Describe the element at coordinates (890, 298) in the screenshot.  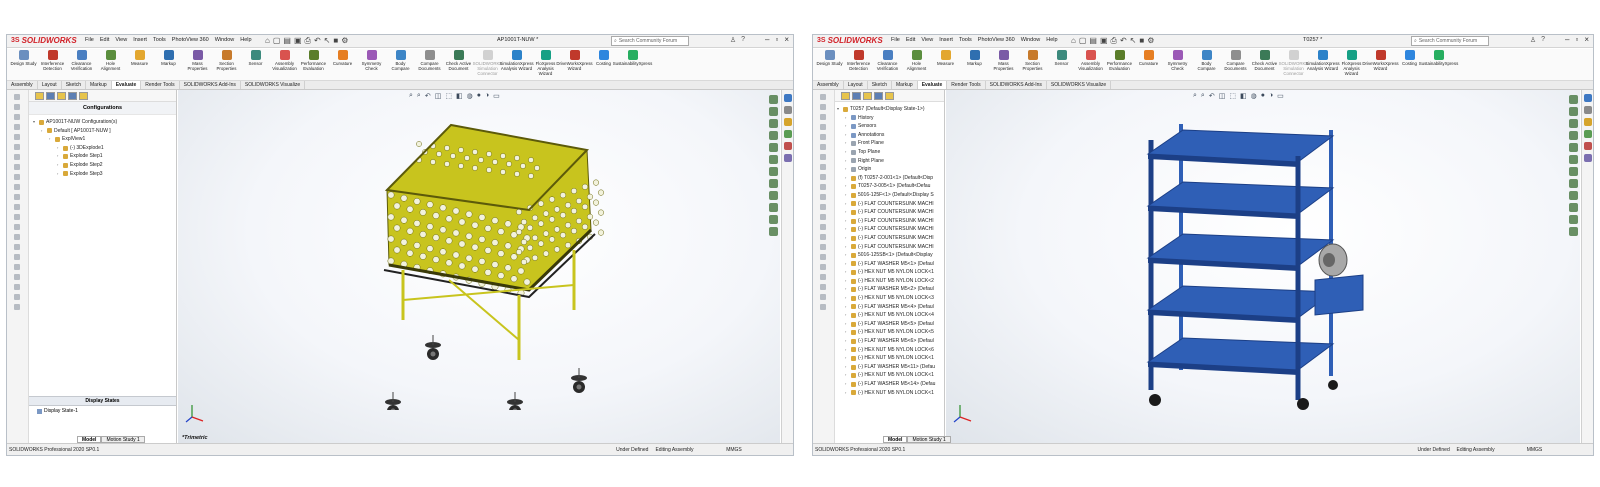
I see `tree-item: › (-) HEX NUT M5 NYLON LOCK<3` at that location.